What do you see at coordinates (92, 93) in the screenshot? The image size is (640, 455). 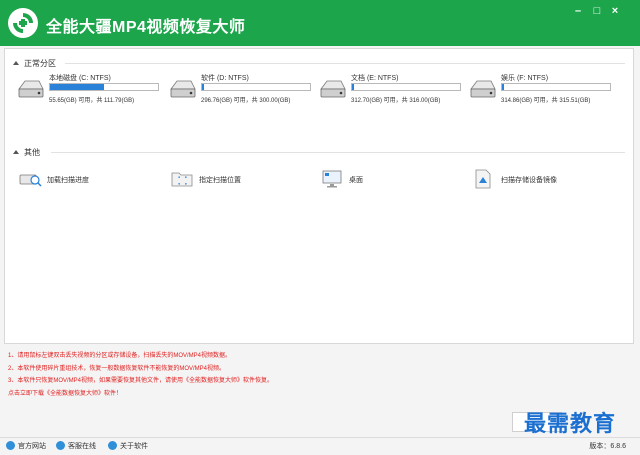 I see `drive-c: 本地磁盘 (C: NTFS) 55.65(GB) 可用，共 111.79(GB)` at bounding box center [92, 93].